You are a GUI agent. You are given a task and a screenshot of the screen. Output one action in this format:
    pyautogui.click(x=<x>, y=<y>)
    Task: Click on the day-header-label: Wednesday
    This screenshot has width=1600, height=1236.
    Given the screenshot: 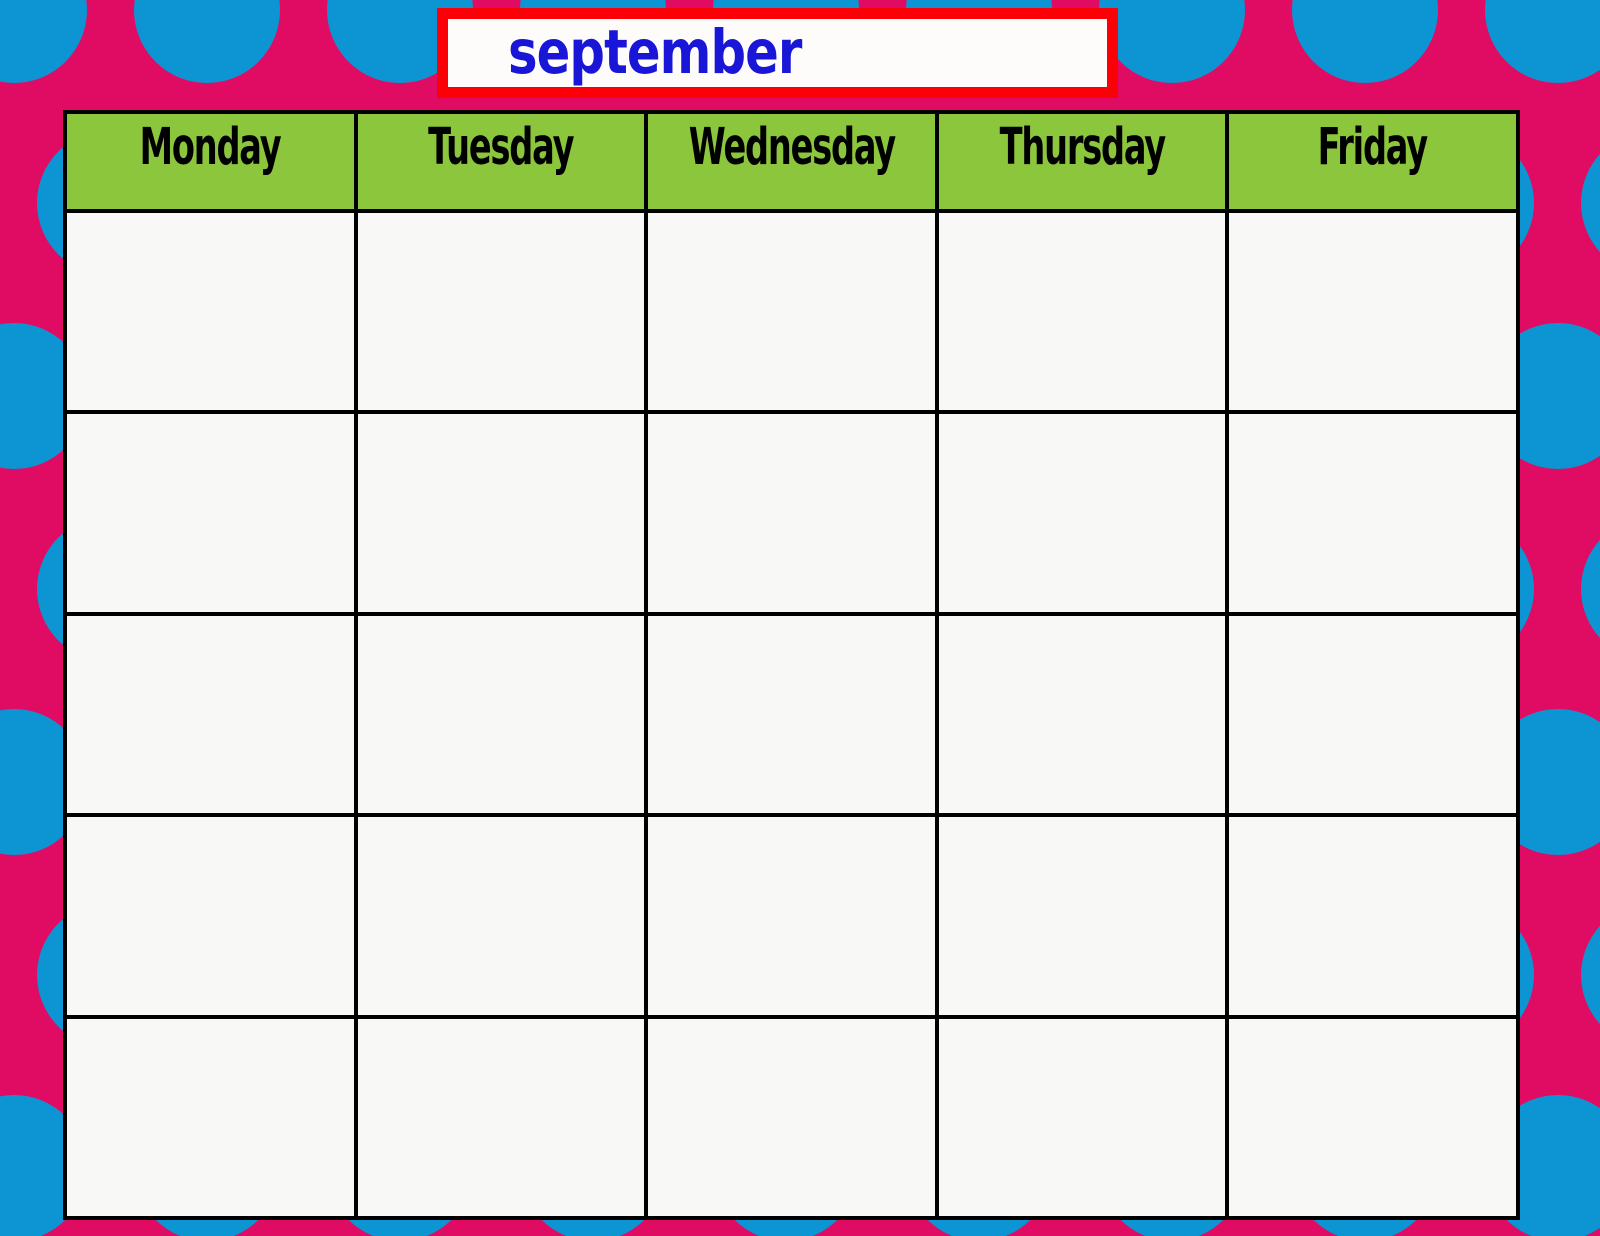 What is the action you would take?
    pyautogui.click(x=791, y=146)
    